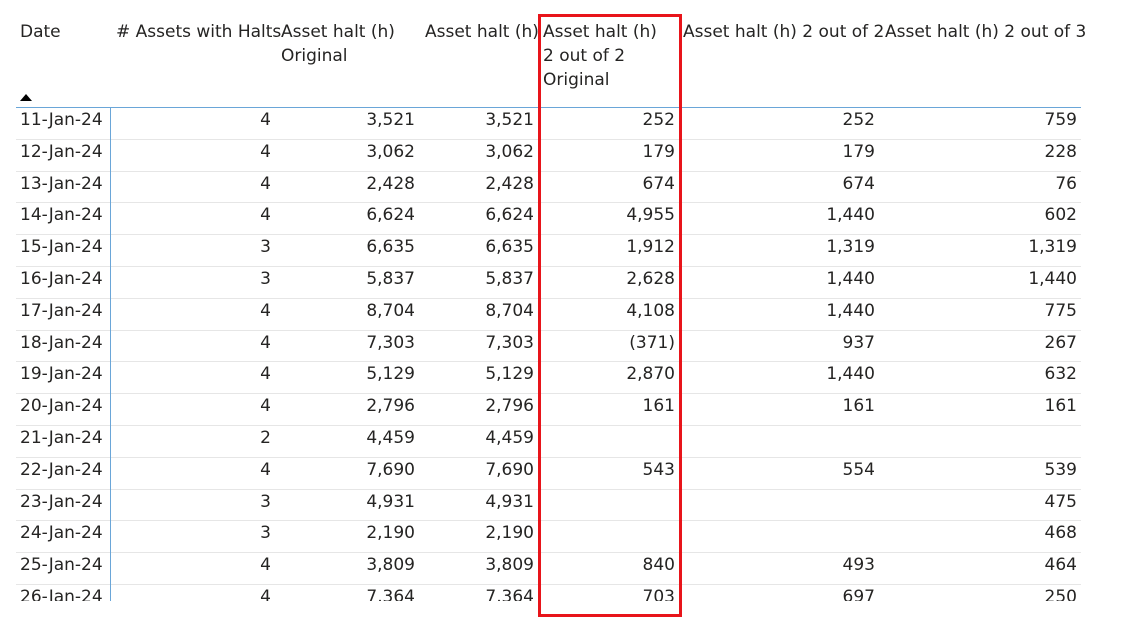 The height and width of the screenshot is (635, 1143). I want to click on table-row: 13-Jan-24 4 2,428 2,428 674 674 76, so click(548, 188).